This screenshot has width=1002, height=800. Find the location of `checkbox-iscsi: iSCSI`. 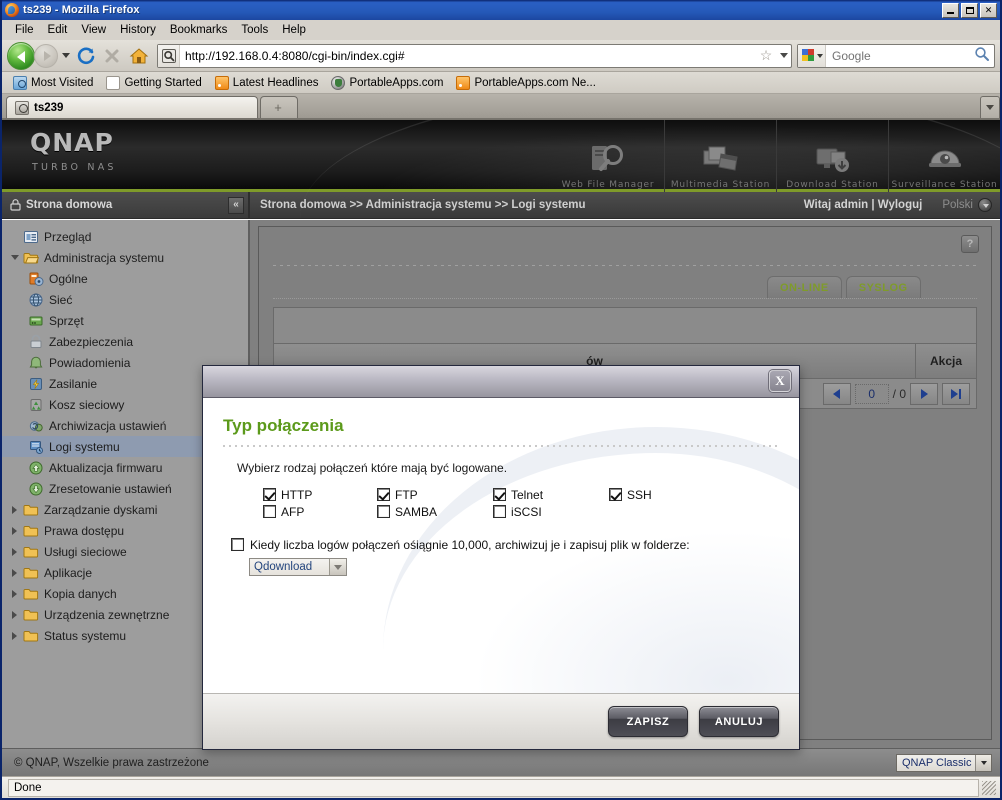

checkbox-iscsi: iSCSI is located at coordinates (551, 511).